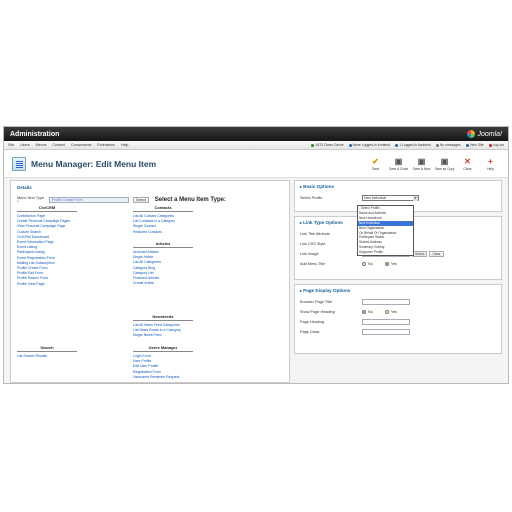  I want to click on save-copy-icon: ▣, so click(444, 161).